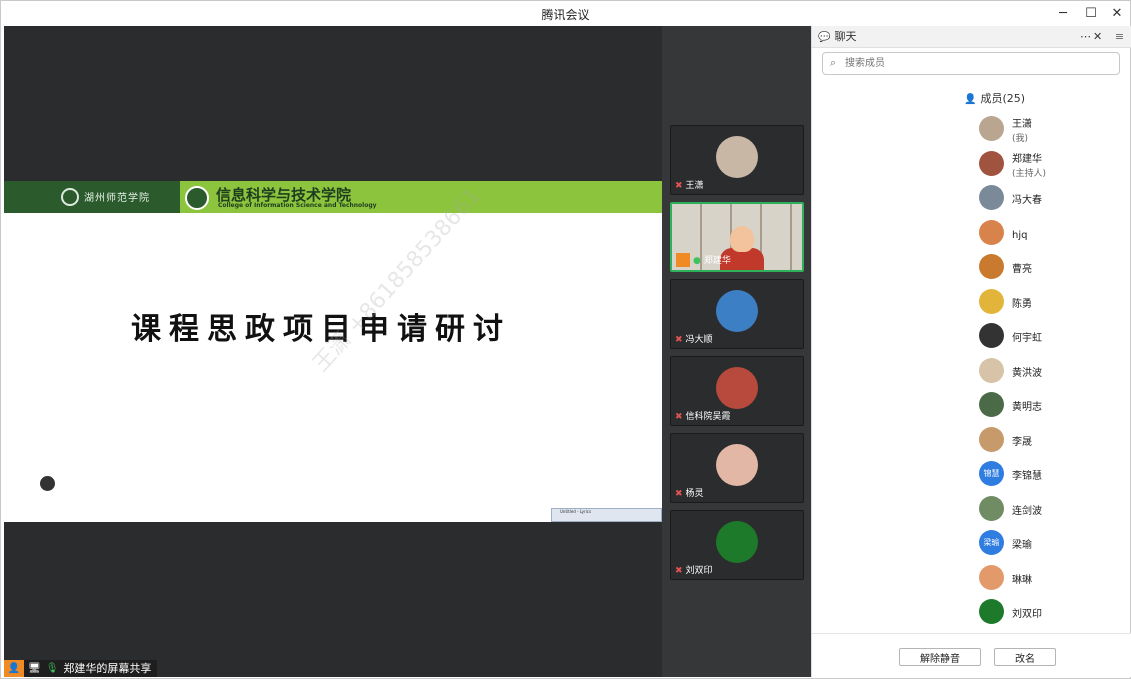 This screenshot has height=679, width=1131. Describe the element at coordinates (699, 571) in the screenshot. I see `tile-name: 刘双印` at that location.